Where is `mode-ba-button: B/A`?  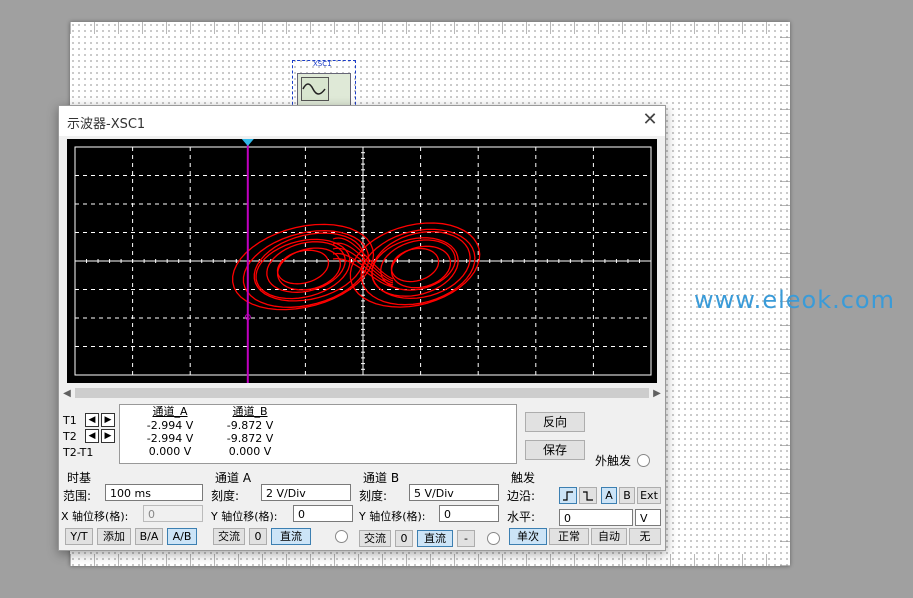
mode-ba-button: B/A is located at coordinates (149, 536).